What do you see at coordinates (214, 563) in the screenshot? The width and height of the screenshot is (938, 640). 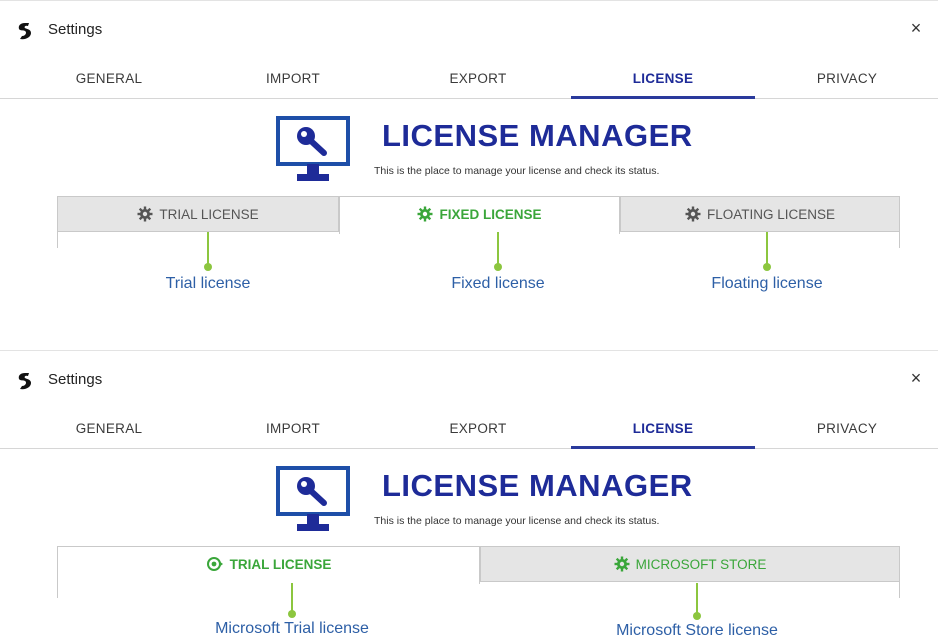 I see `trial-icon` at bounding box center [214, 563].